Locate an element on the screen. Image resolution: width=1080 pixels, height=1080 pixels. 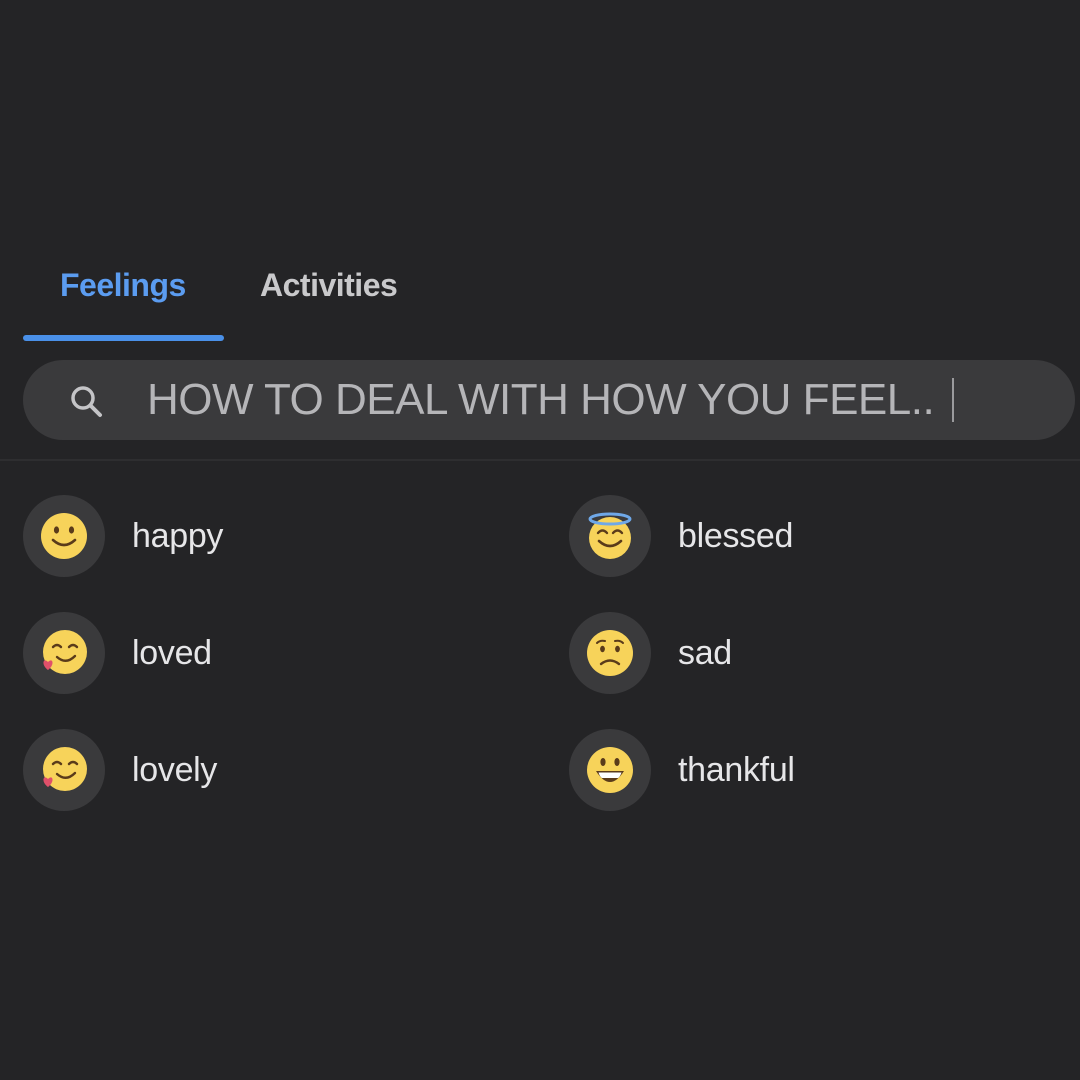
tab-bar: Feelings Activities is located at coordinates (540, 292).